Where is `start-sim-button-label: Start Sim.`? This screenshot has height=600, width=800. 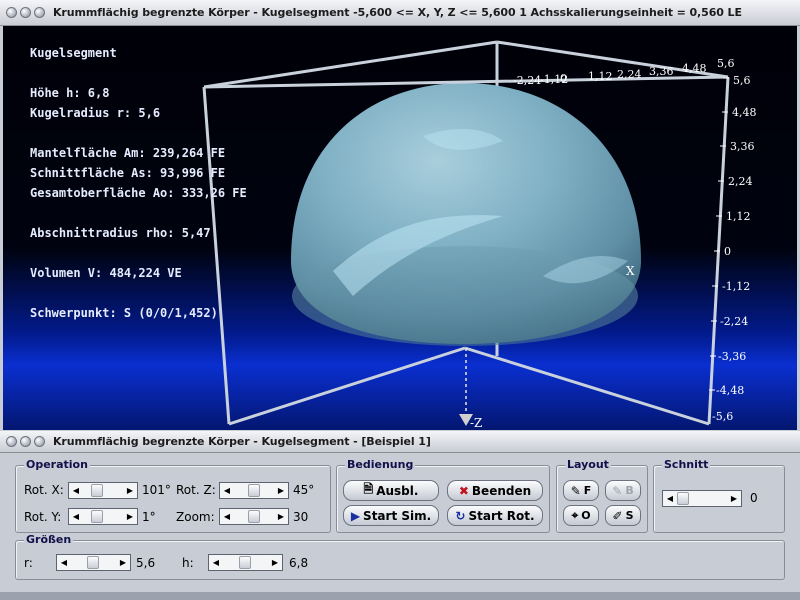 start-sim-button-label: Start Sim. is located at coordinates (397, 515).